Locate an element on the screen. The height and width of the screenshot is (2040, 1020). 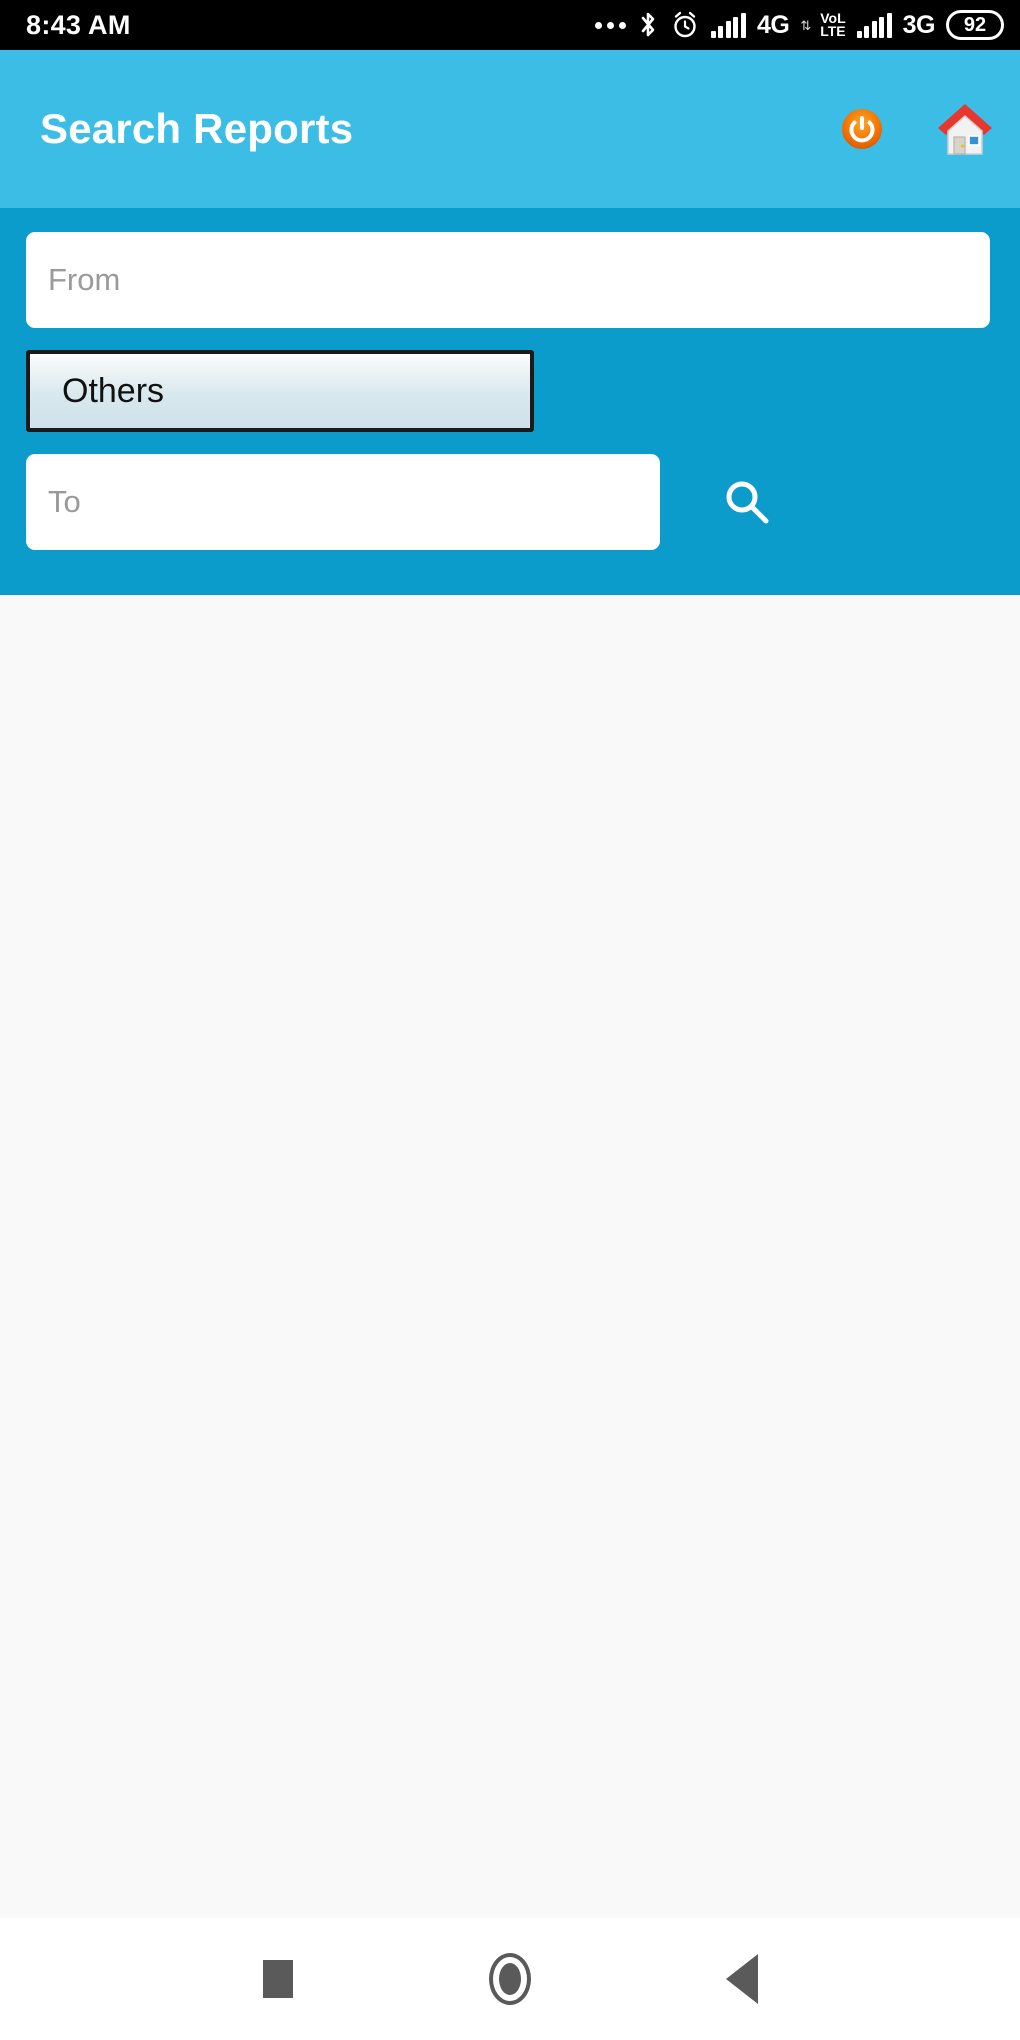
power-button is located at coordinates (862, 129).